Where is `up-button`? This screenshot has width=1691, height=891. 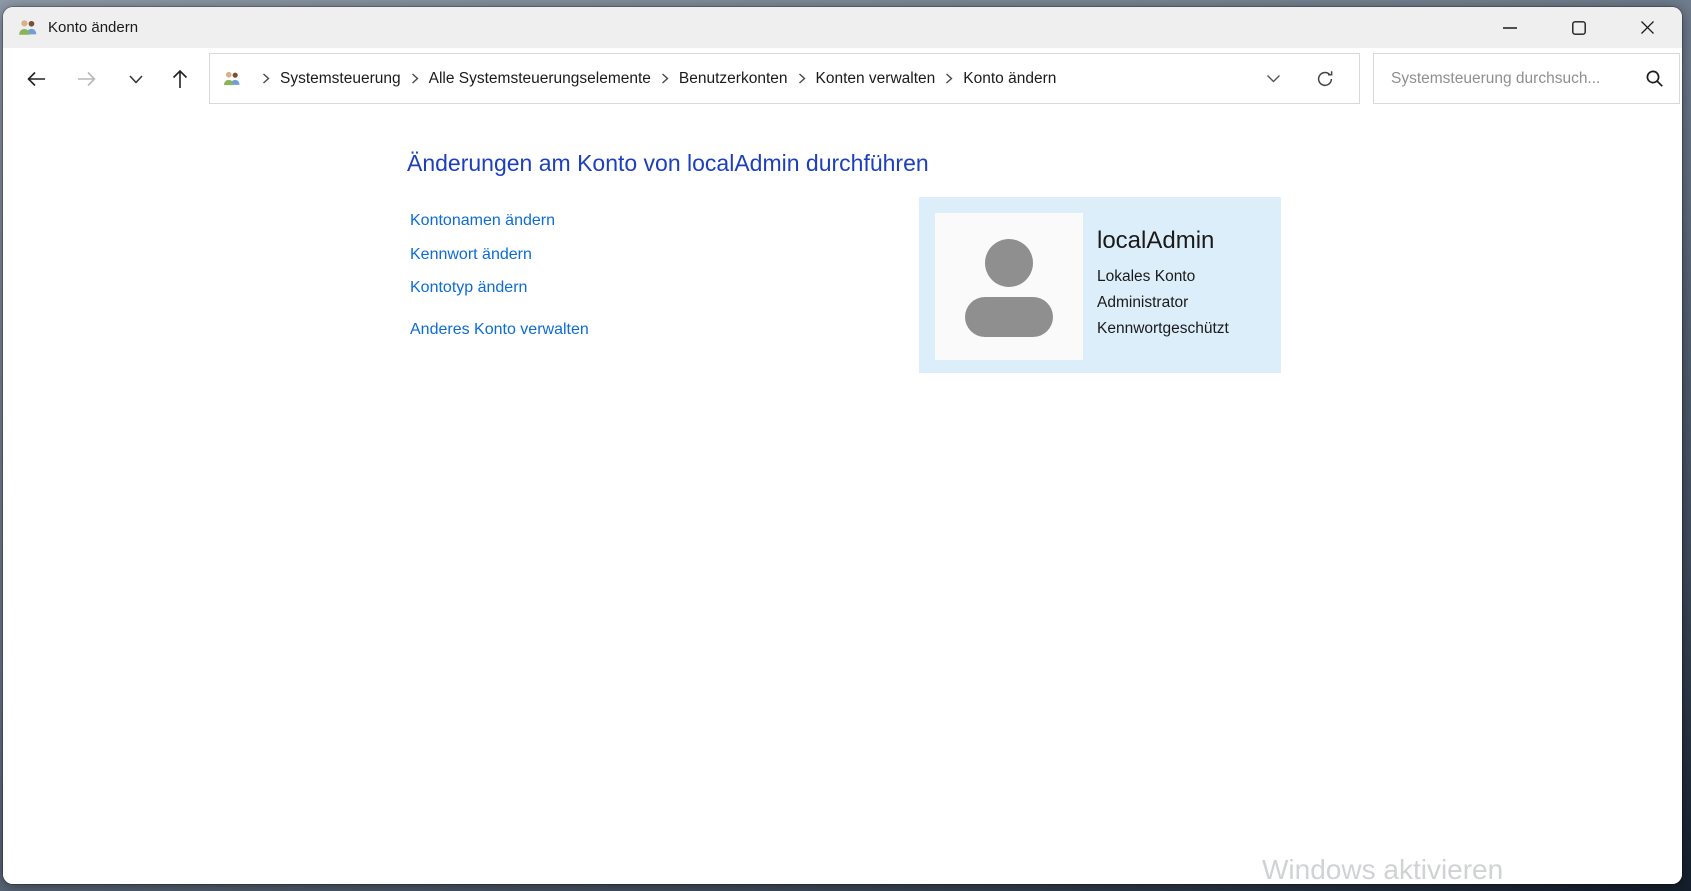
up-button is located at coordinates (180, 79).